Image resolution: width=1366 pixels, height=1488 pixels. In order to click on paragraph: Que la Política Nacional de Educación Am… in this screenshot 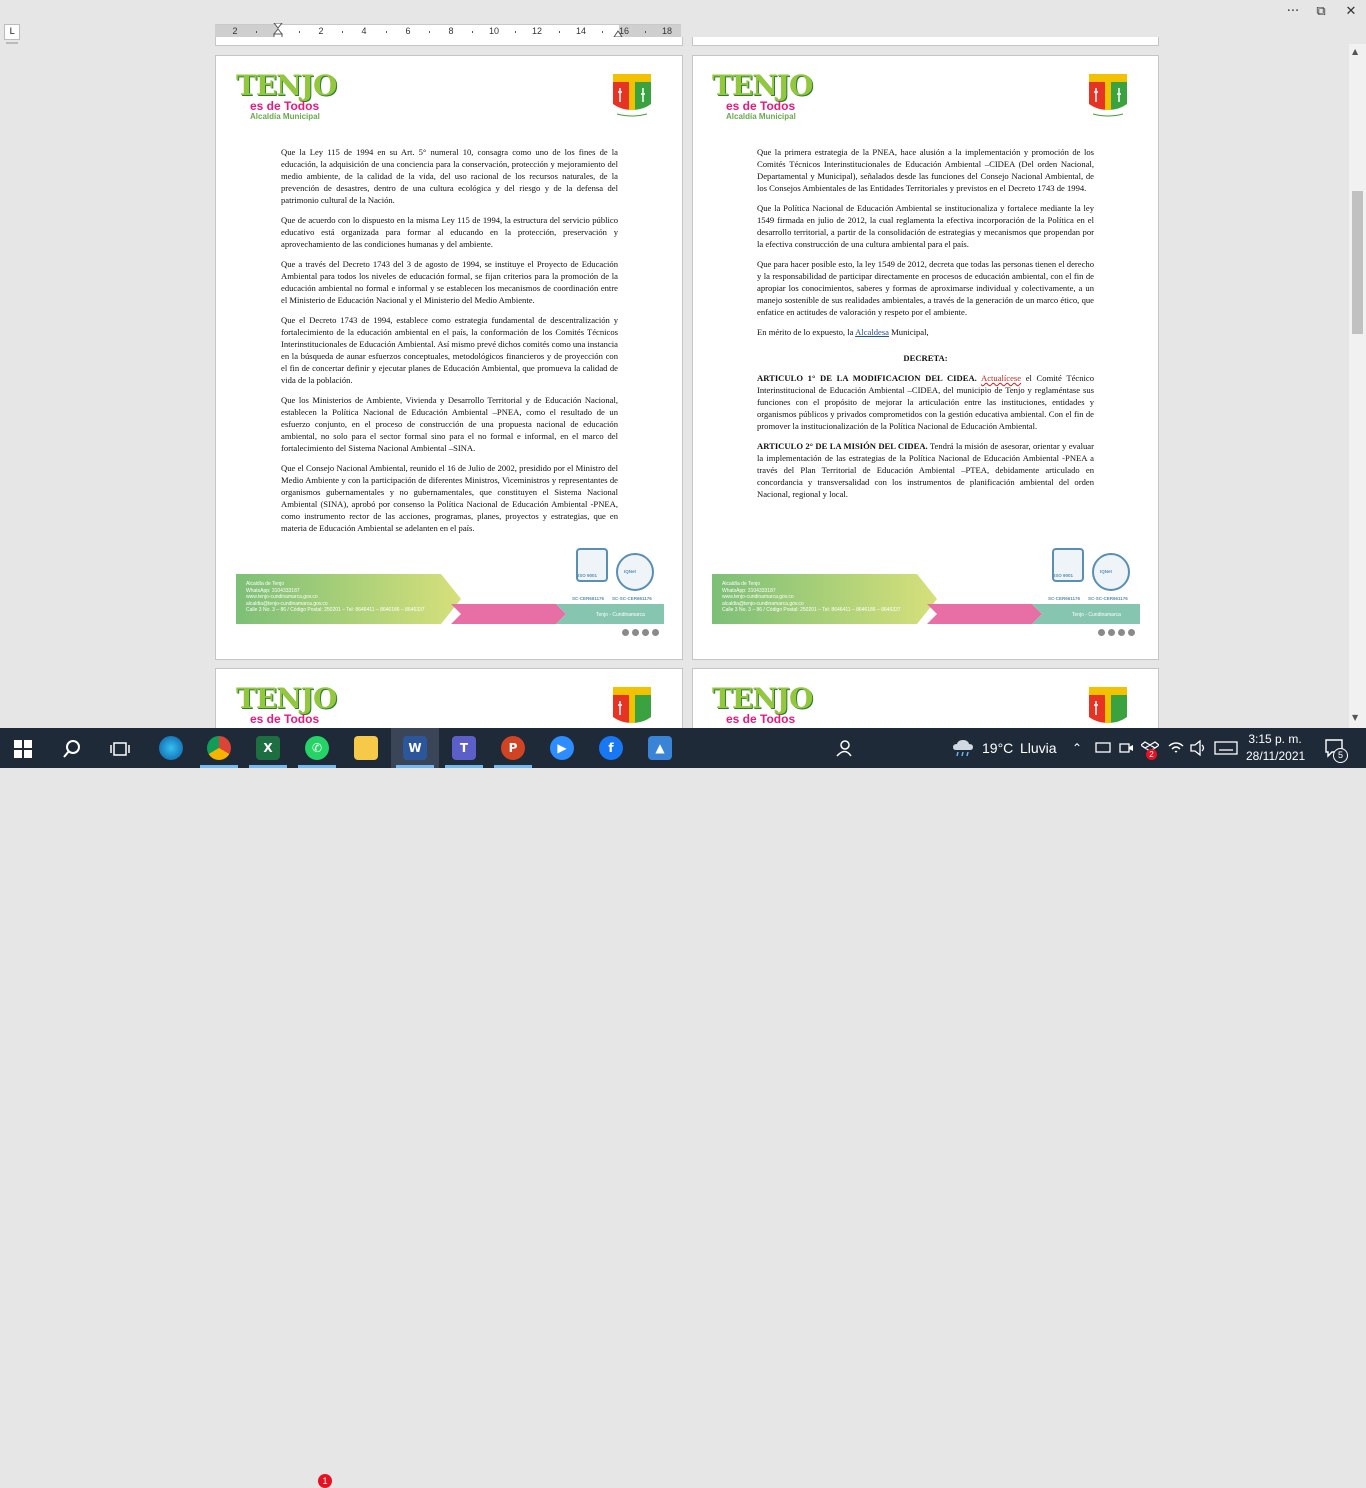, I will do `click(925, 226)`.